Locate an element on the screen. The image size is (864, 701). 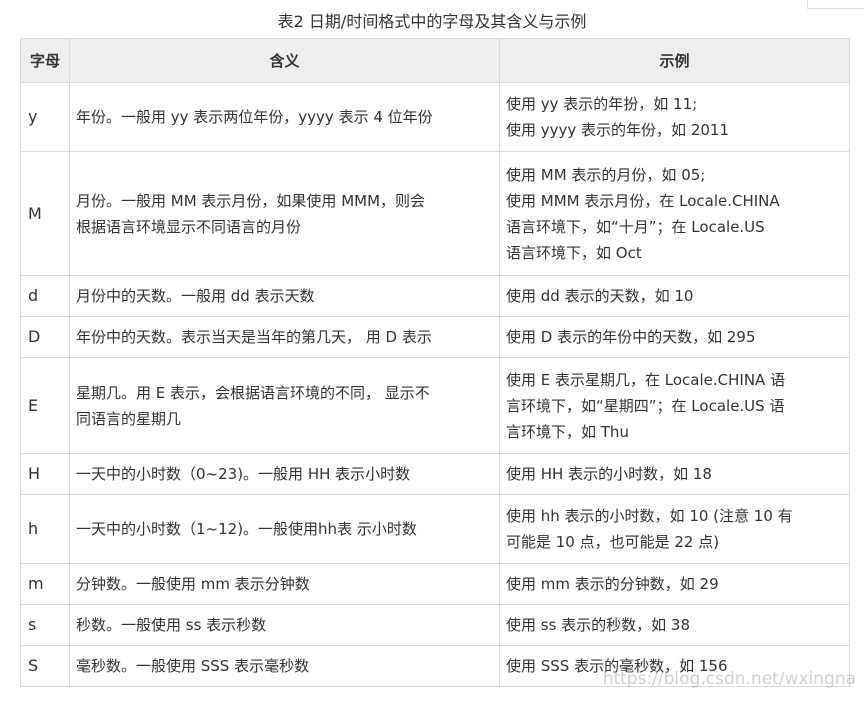
example-line: 使用 E 表示星期几，在 Locale.CHINA 语 is located at coordinates (646, 379).